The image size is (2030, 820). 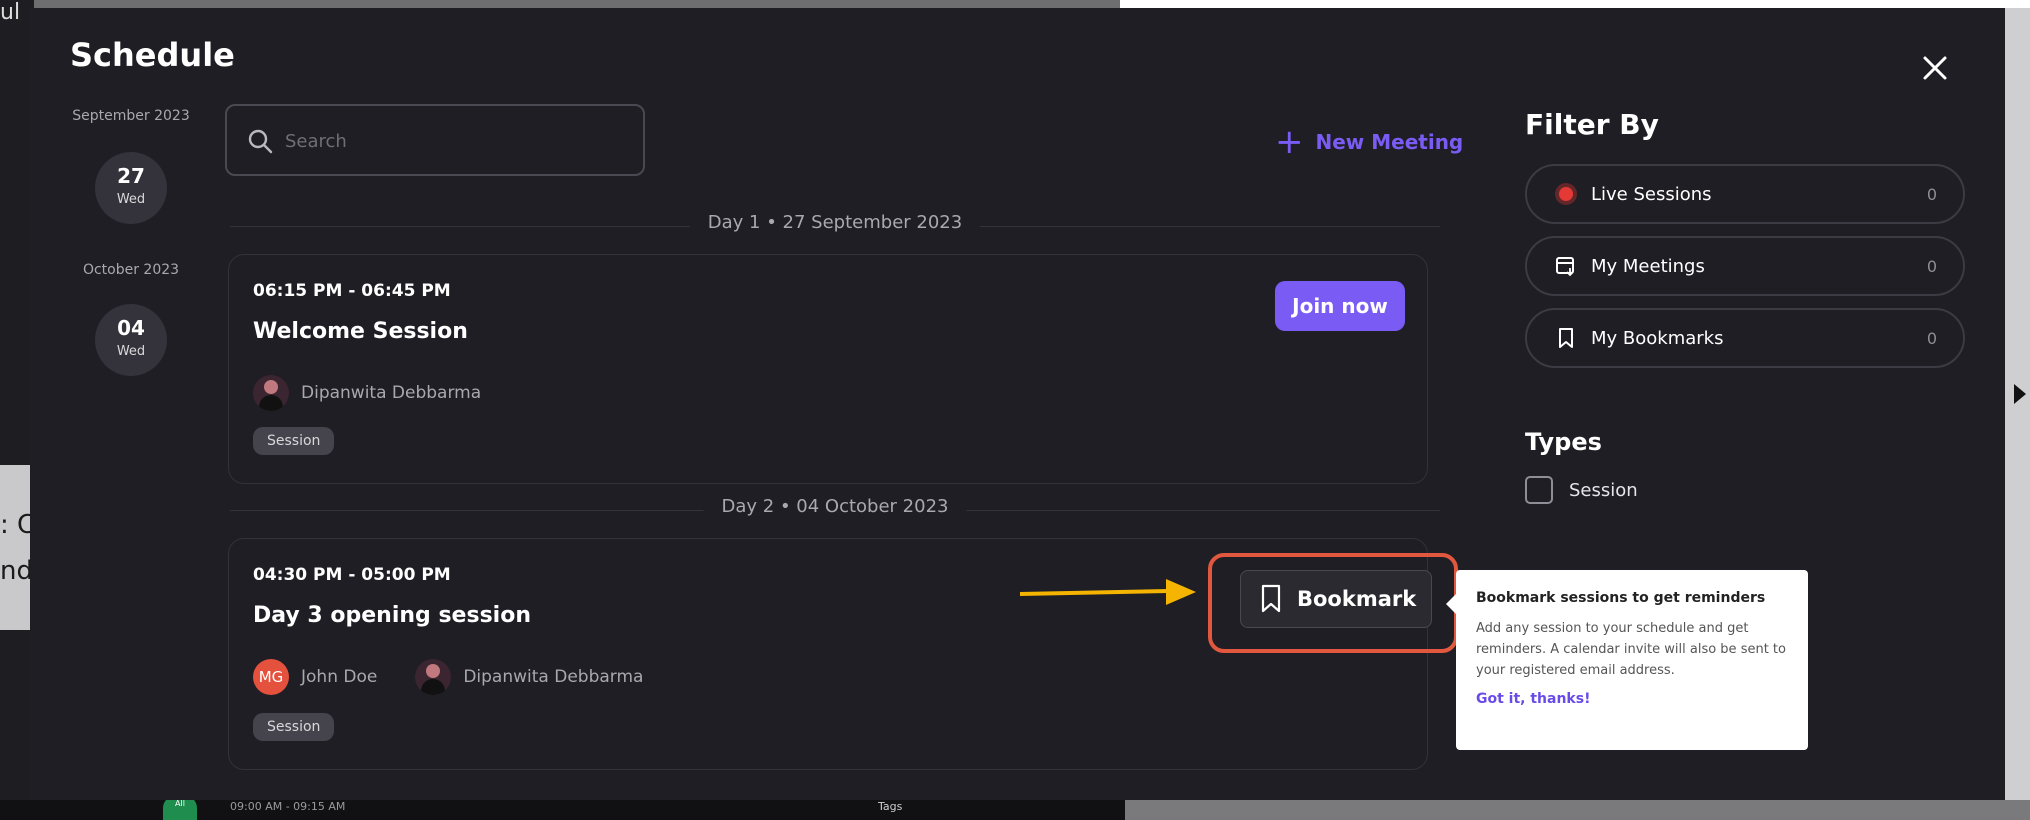 What do you see at coordinates (392, 615) in the screenshot?
I see `session-title: Day 3 opening session` at bounding box center [392, 615].